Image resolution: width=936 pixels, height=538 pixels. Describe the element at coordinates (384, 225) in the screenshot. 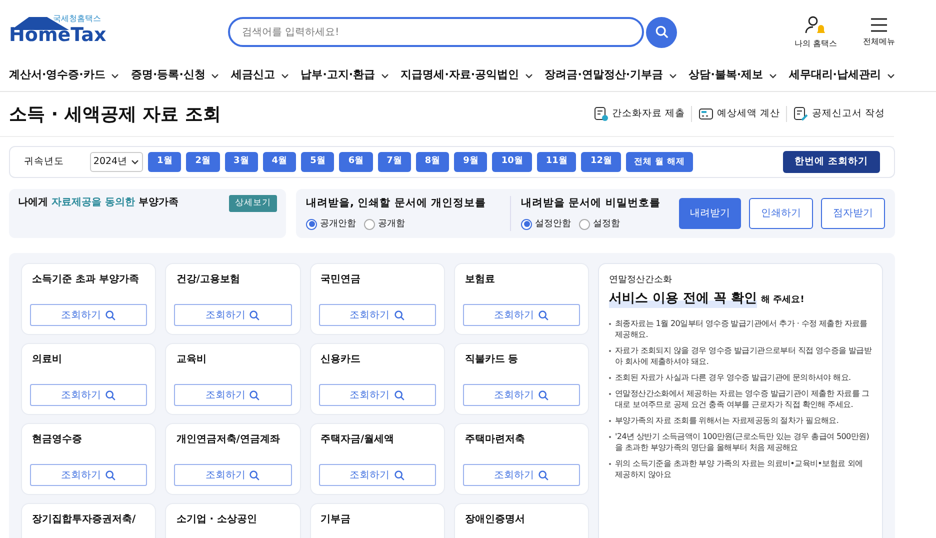

I see `radio-option: 공개함` at that location.